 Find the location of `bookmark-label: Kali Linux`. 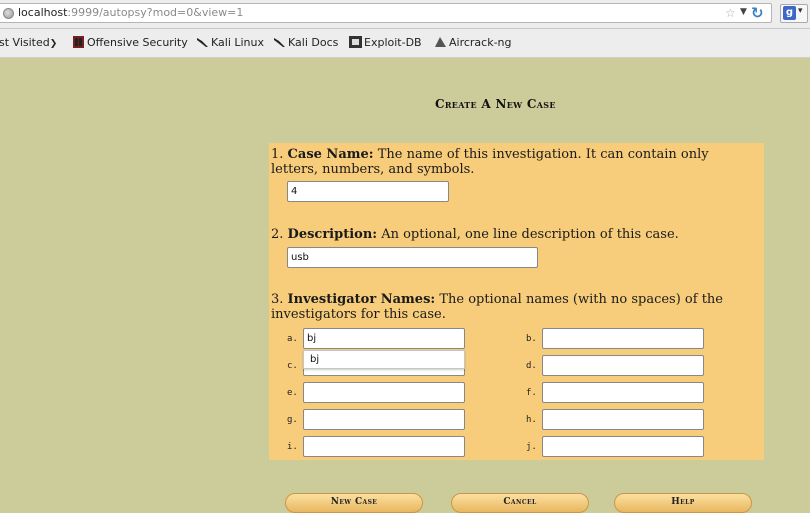

bookmark-label: Kali Linux is located at coordinates (238, 42).